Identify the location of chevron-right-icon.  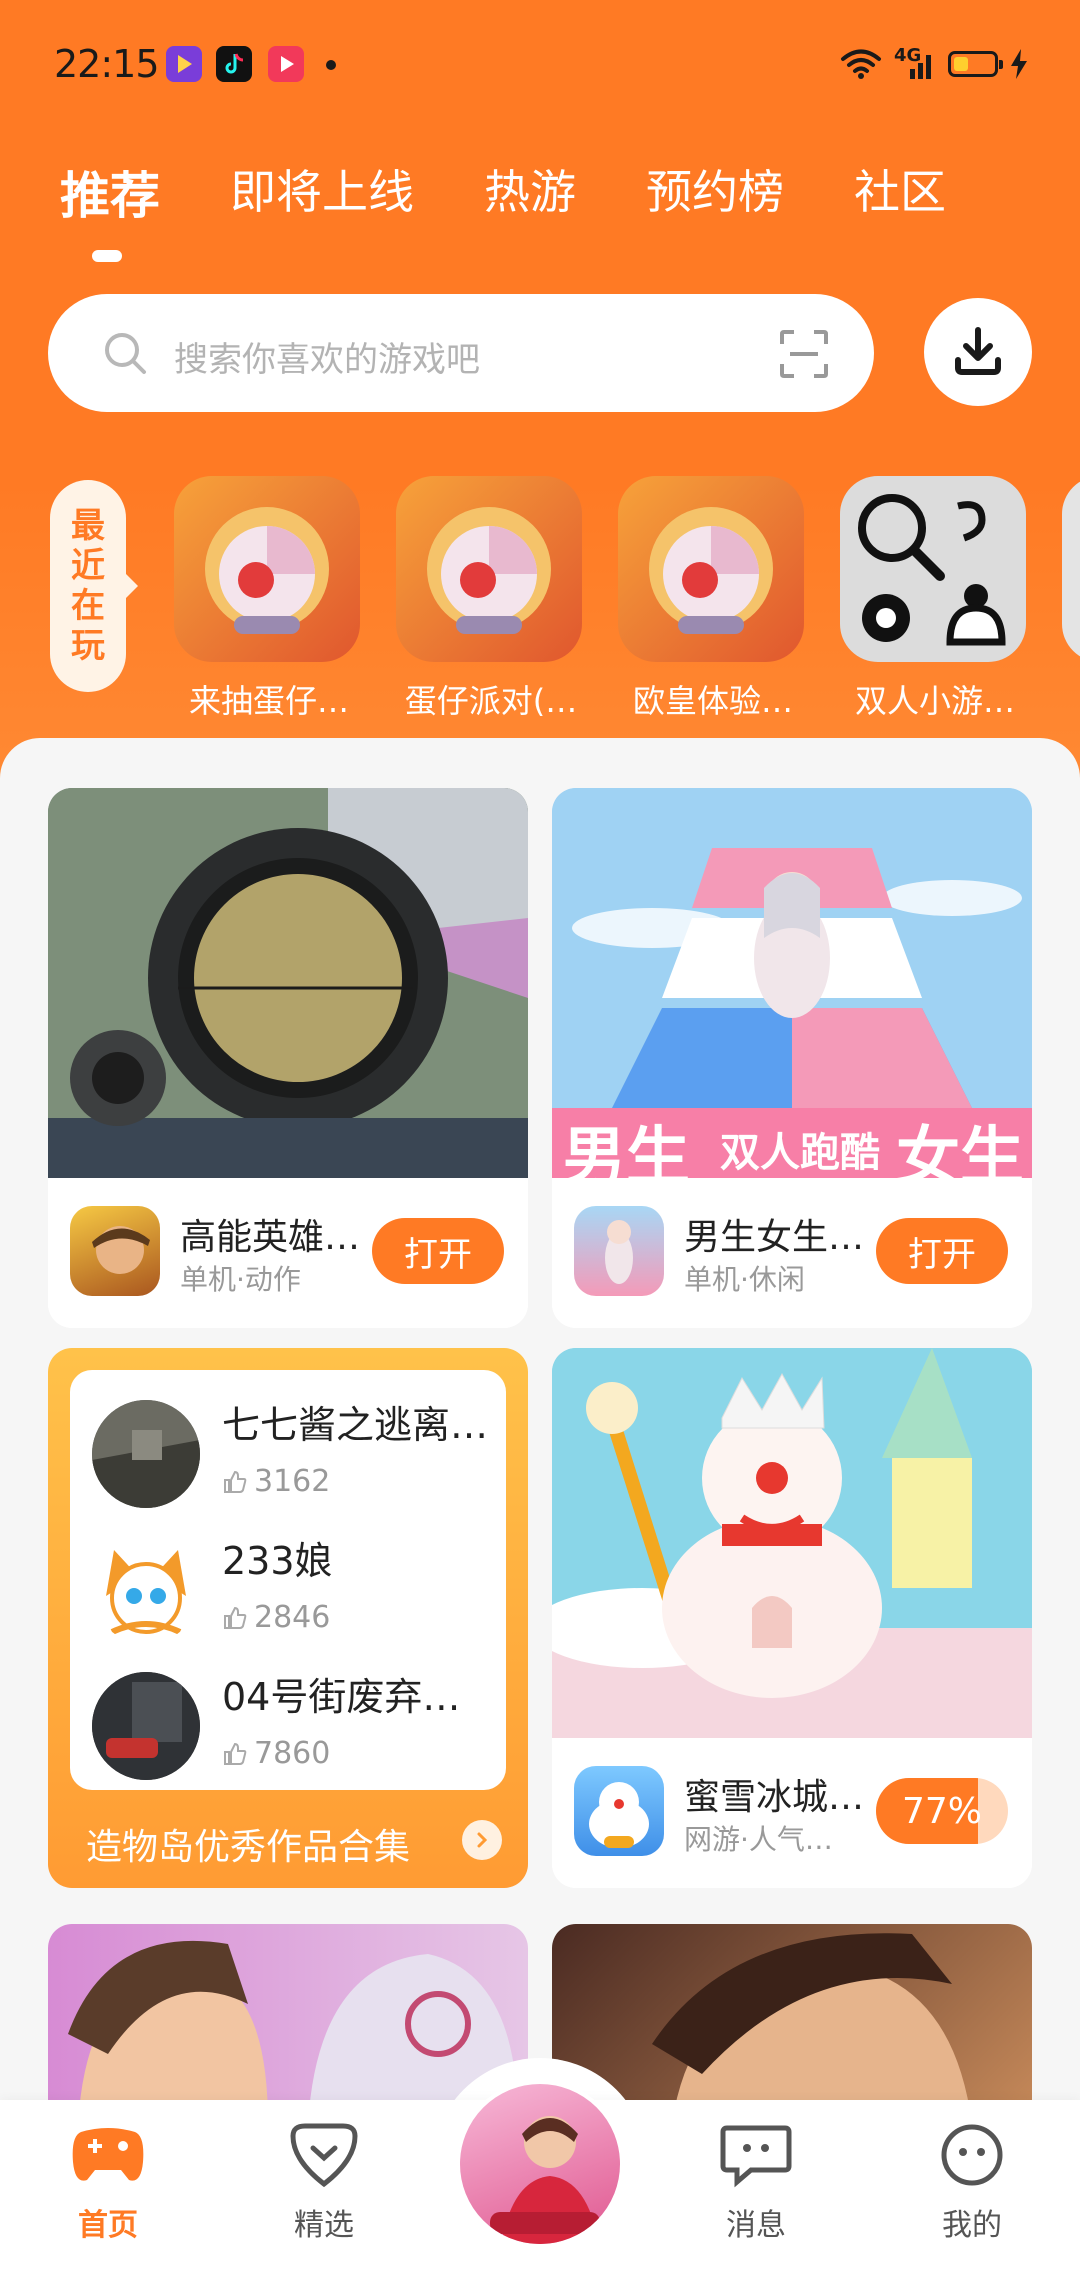
(482, 1840).